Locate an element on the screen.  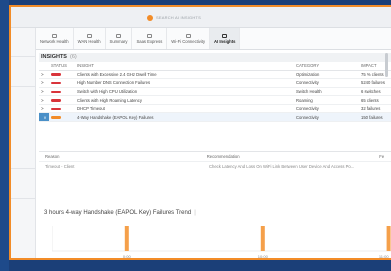
insight-cell: Clients with High Roaming Latency is located at coordinates (184, 100).